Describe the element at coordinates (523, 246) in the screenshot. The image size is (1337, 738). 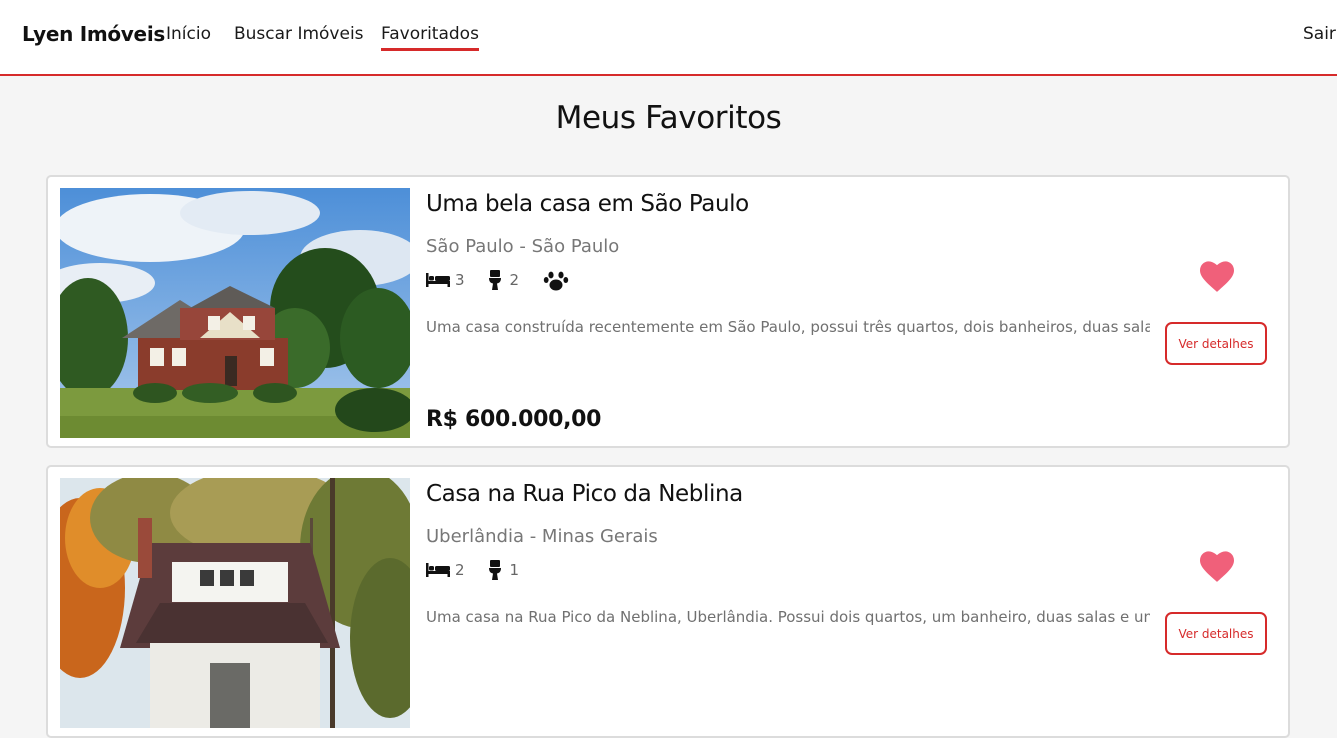
I see `property-location: São Paulo - São Paulo` at that location.